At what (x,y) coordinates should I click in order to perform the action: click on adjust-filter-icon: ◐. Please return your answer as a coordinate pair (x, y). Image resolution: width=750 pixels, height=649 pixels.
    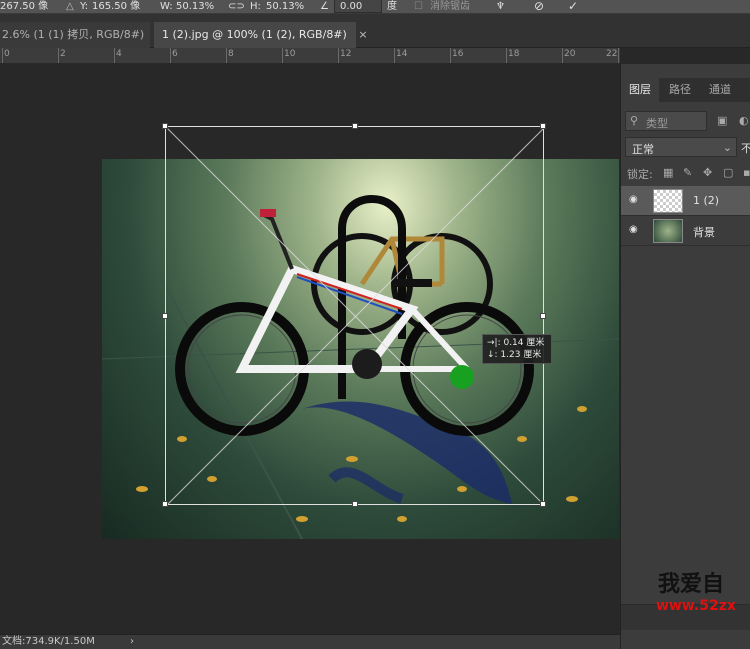
    Looking at the image, I should click on (744, 120).